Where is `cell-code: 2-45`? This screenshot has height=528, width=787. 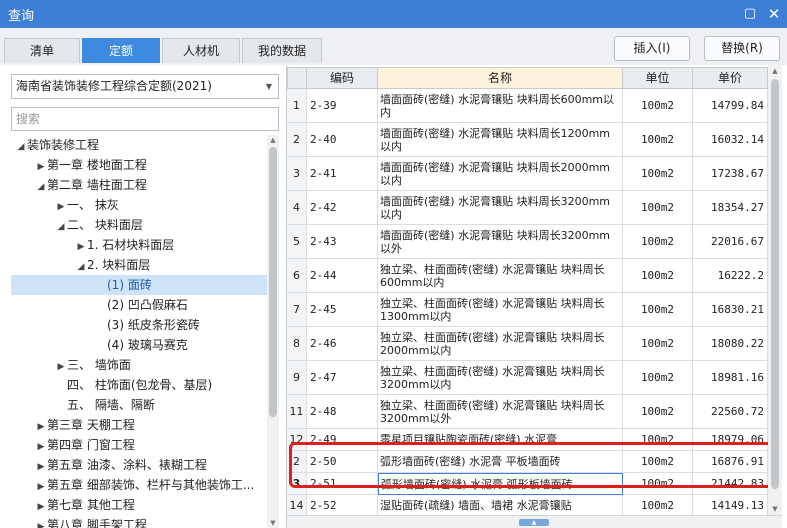 cell-code: 2-45 is located at coordinates (342, 310).